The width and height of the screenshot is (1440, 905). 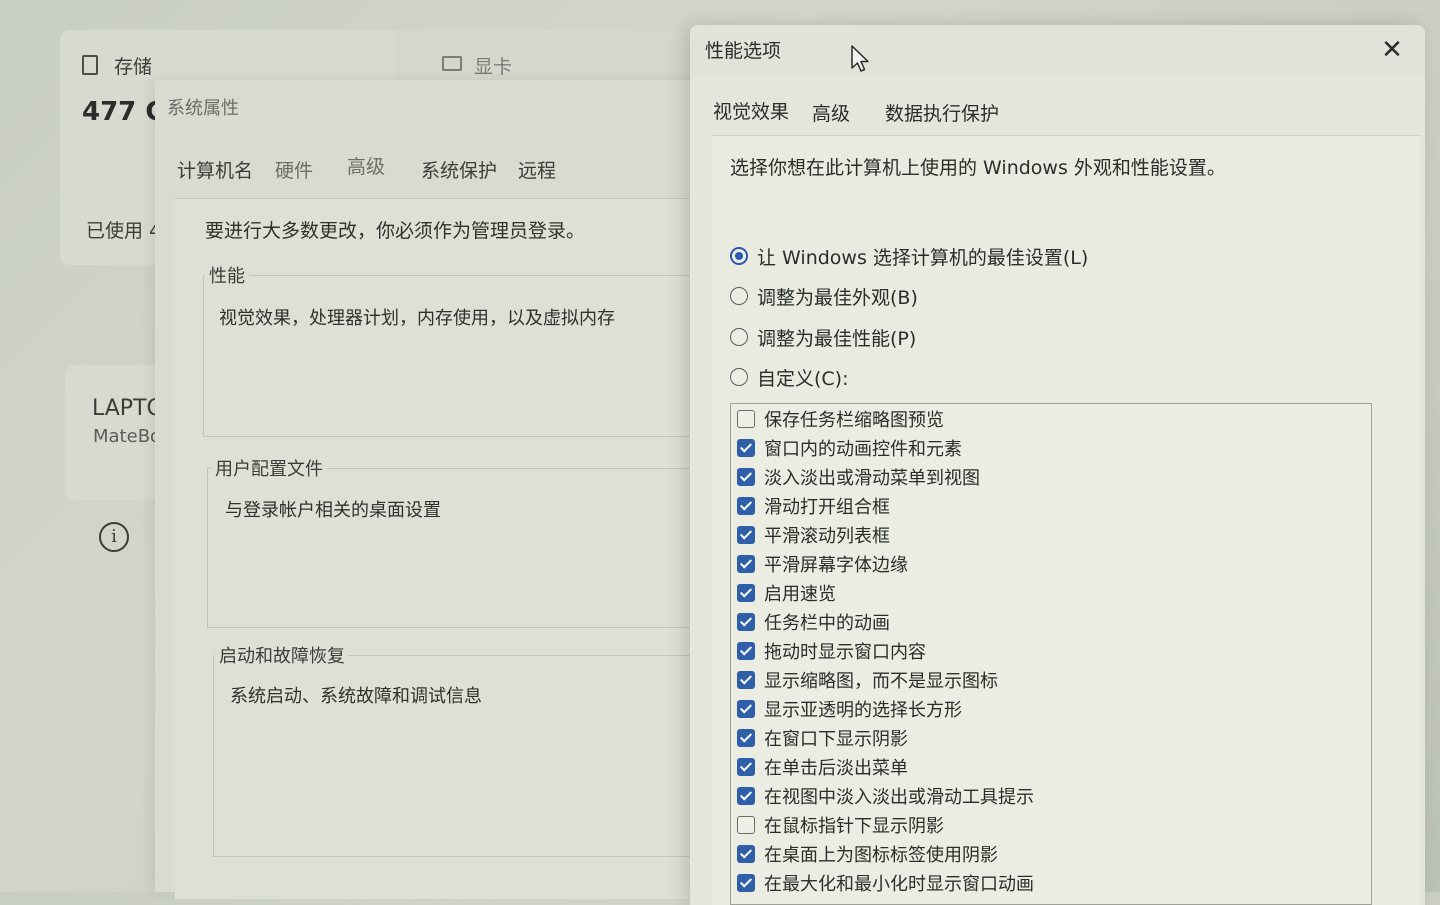 What do you see at coordinates (831, 112) in the screenshot?
I see `tab-perf-advanced: 高级` at bounding box center [831, 112].